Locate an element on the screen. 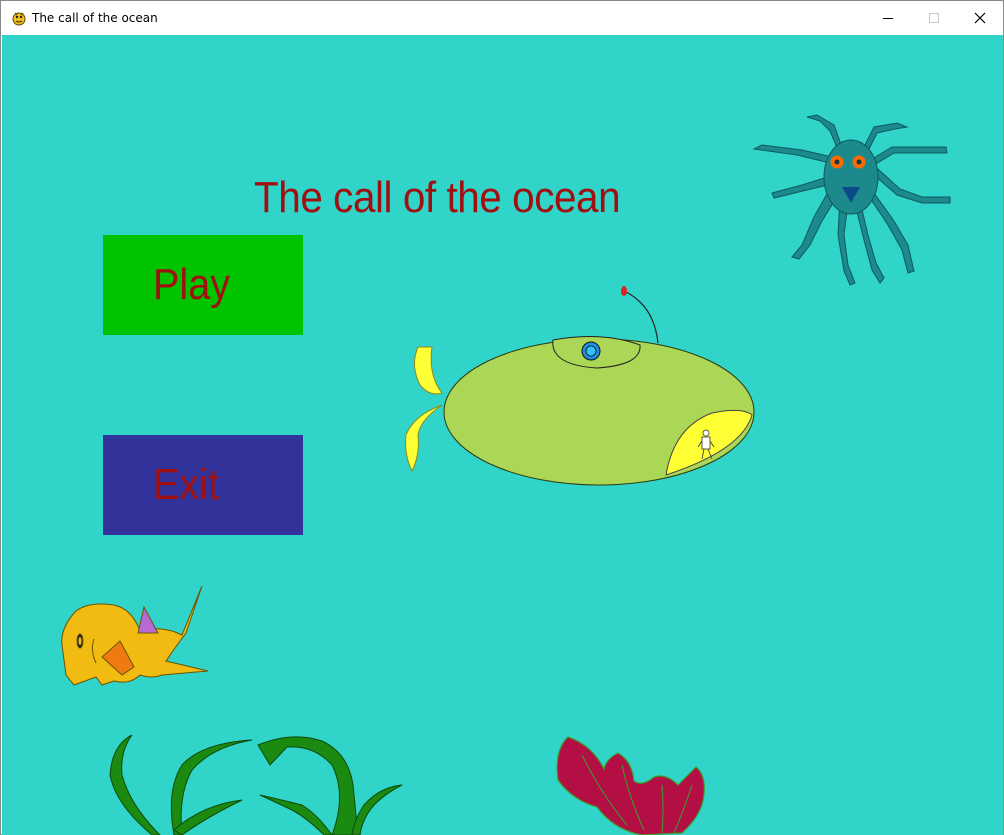 This screenshot has height=835, width=1004. close-icon is located at coordinates (980, 18).